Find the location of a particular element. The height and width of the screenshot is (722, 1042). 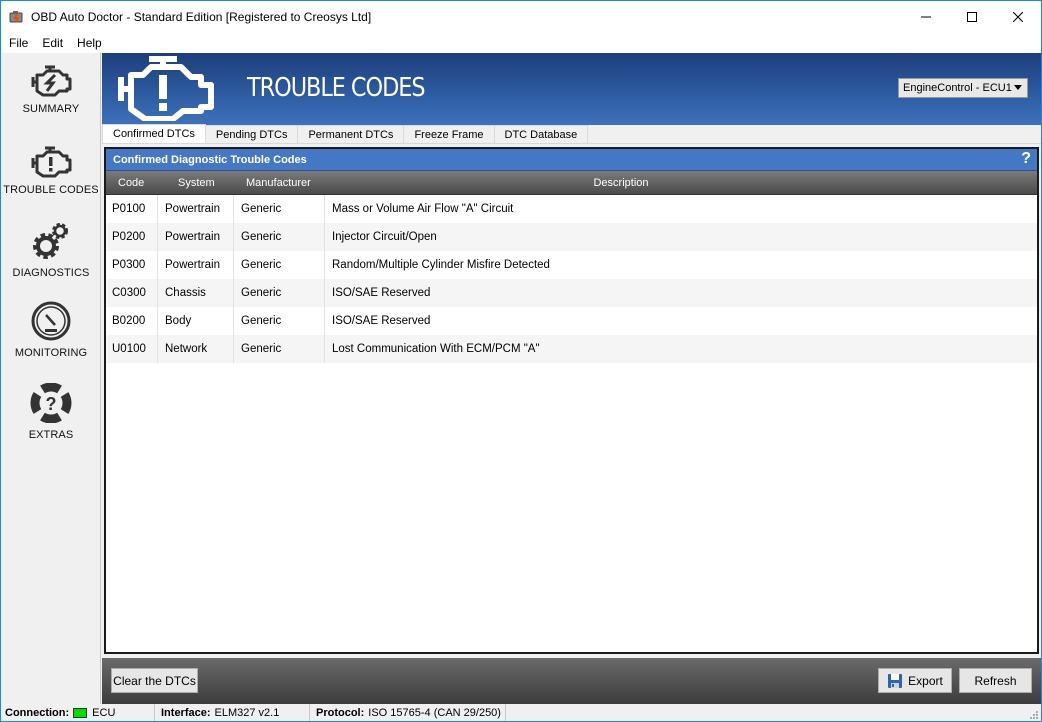

cell-description: Lost Communication With ECM/PCM "A" is located at coordinates (436, 349).